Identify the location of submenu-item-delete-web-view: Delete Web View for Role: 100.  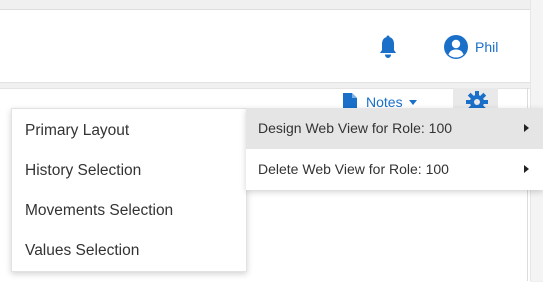
(394, 169).